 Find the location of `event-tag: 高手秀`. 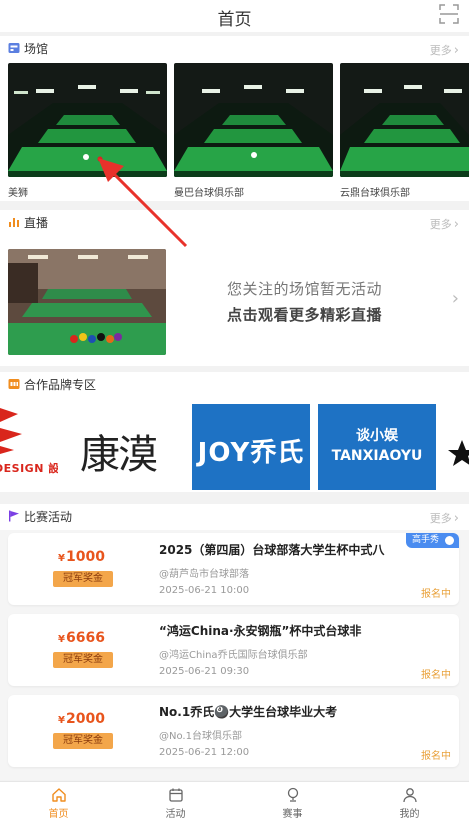

event-tag: 高手秀 is located at coordinates (432, 540).